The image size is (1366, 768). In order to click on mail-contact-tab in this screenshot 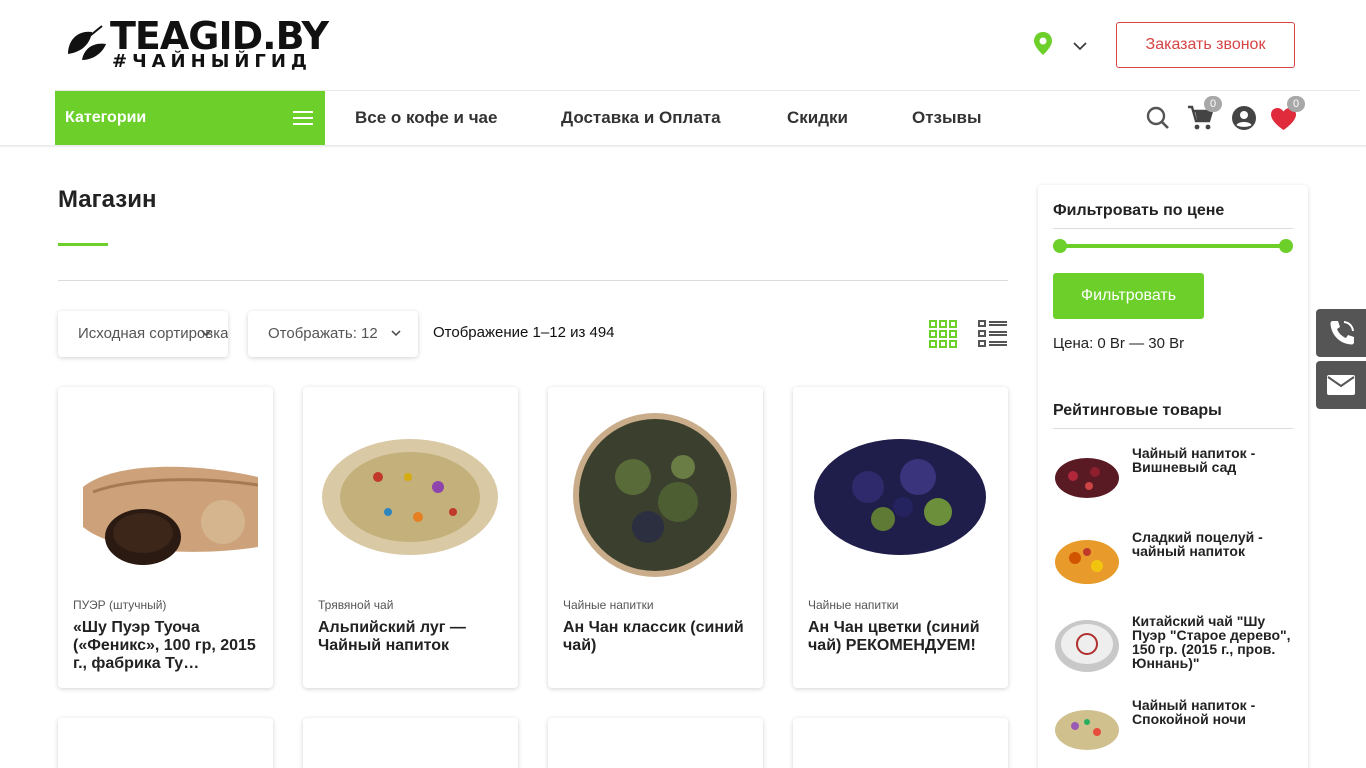, I will do `click(1341, 385)`.